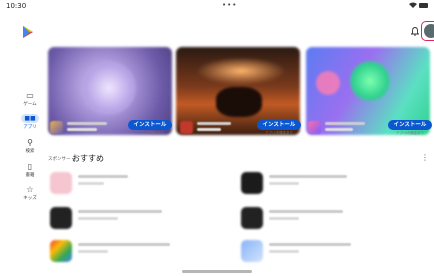 The image size is (434, 276). Describe the element at coordinates (209, 129) in the screenshot. I see `featured-app-2-subtitle` at that location.